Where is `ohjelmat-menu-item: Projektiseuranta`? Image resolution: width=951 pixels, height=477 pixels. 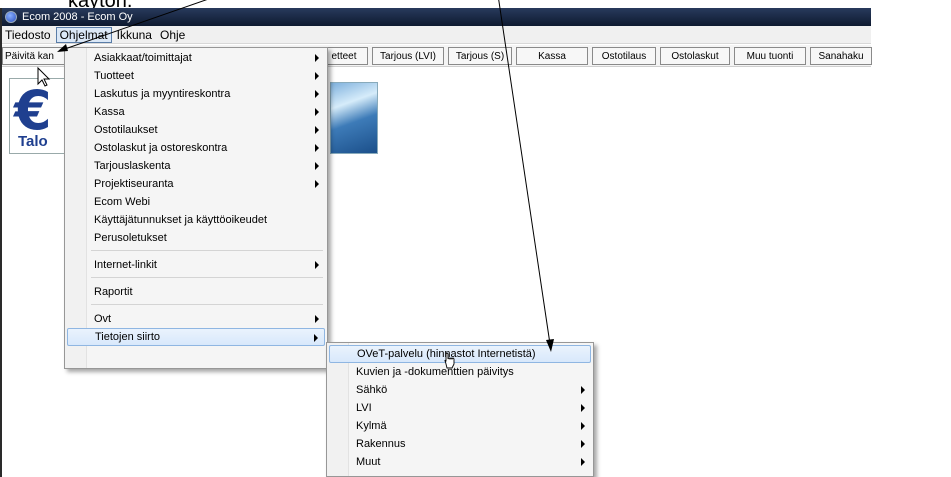
ohjelmat-menu-item: Projektiseuranta is located at coordinates (196, 184).